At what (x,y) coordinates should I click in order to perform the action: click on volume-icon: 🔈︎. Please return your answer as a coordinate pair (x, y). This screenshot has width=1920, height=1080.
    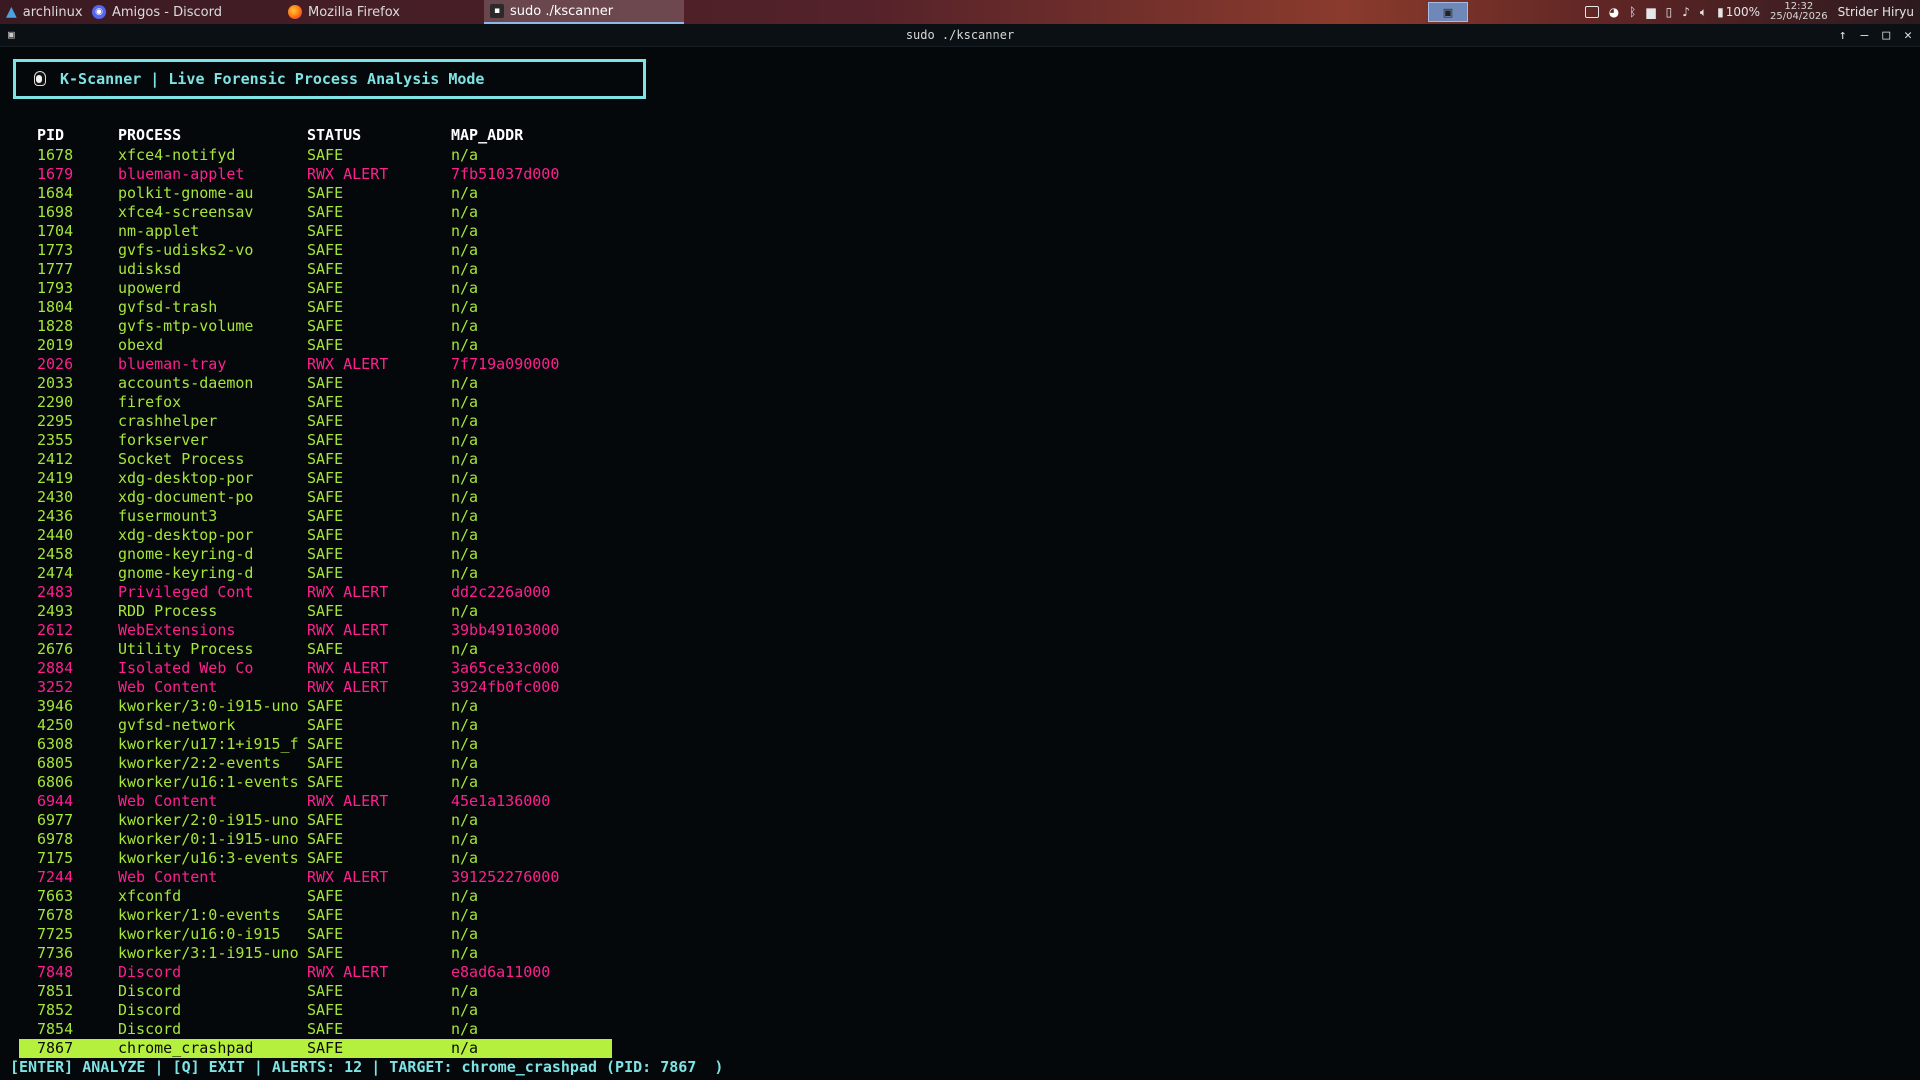
    Looking at the image, I should click on (1703, 12).